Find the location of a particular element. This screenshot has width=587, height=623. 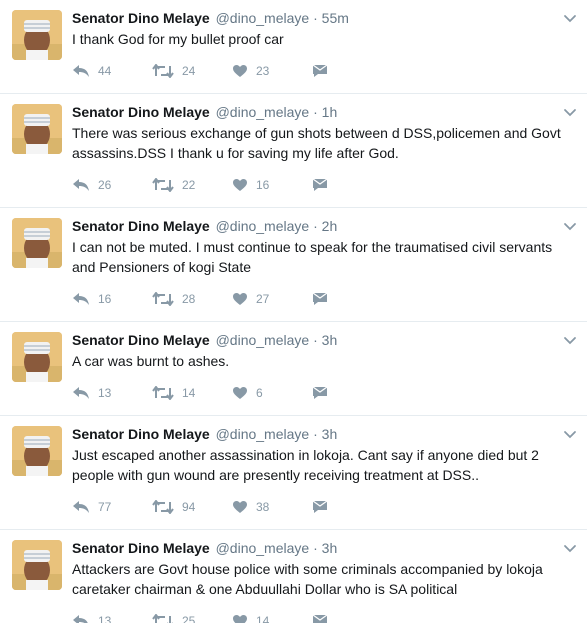

like-button: 23 is located at coordinates (272, 71).